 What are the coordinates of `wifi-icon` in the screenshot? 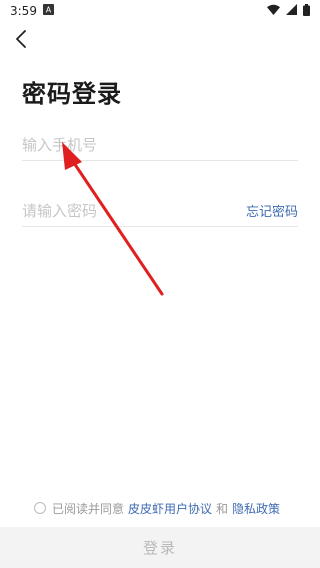 It's located at (273, 11).